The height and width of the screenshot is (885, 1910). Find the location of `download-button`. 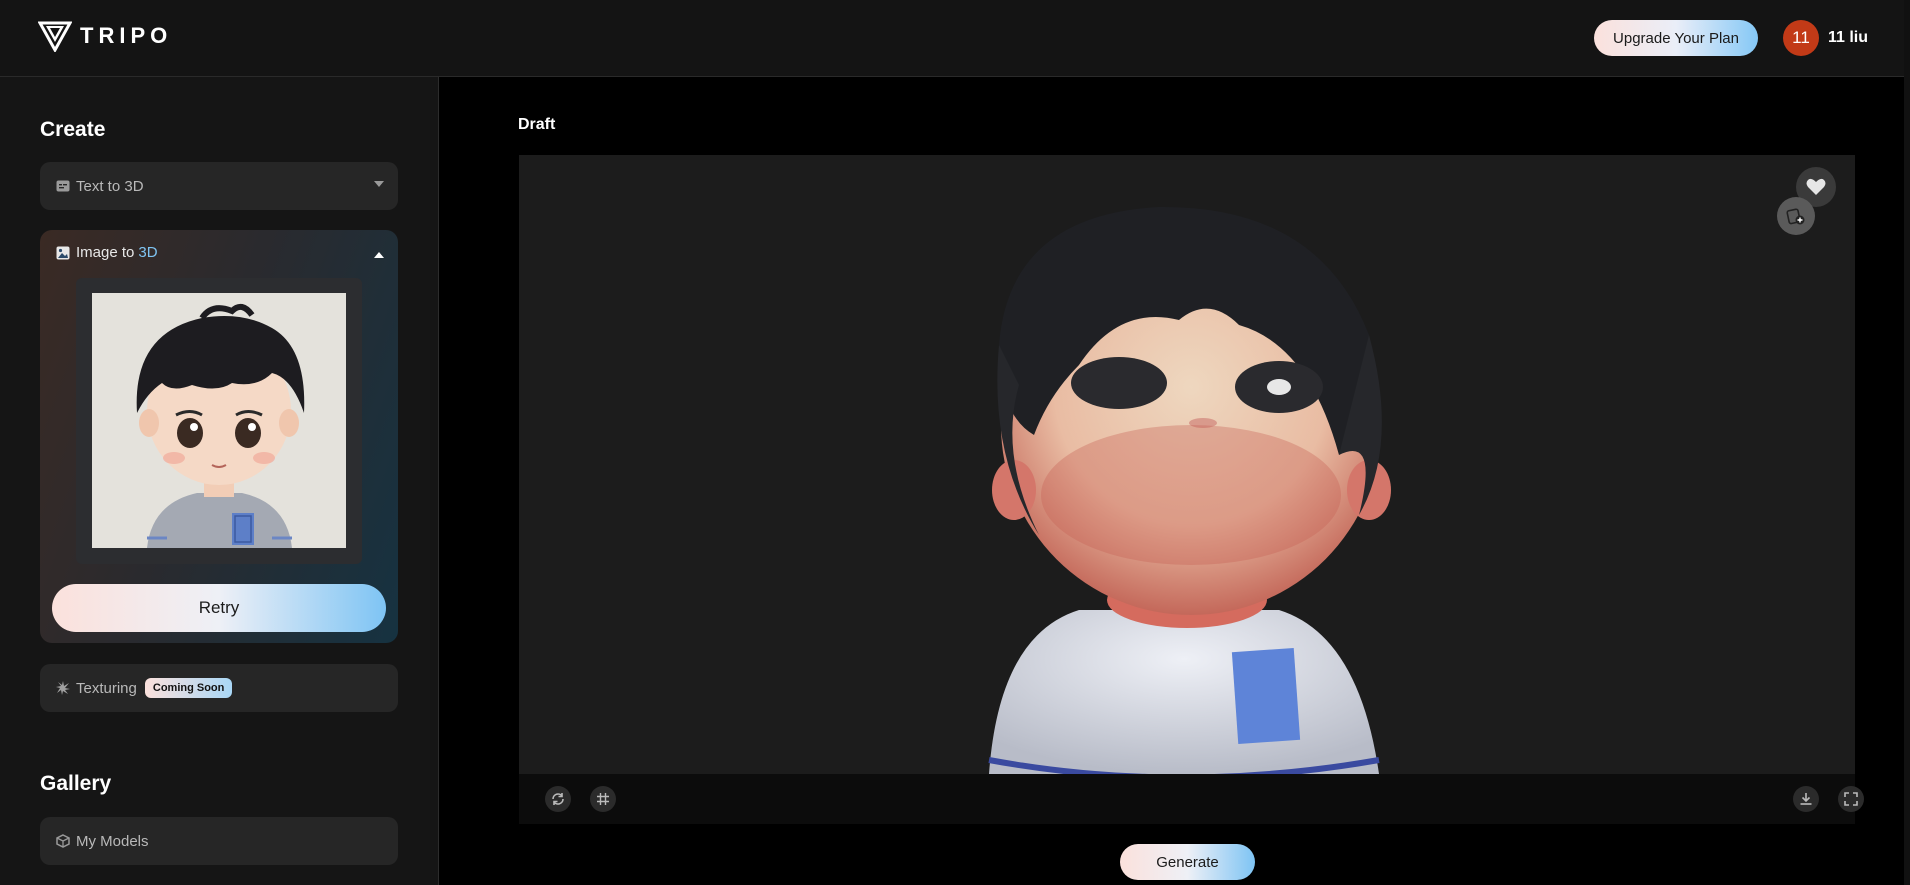

download-button is located at coordinates (1806, 799).